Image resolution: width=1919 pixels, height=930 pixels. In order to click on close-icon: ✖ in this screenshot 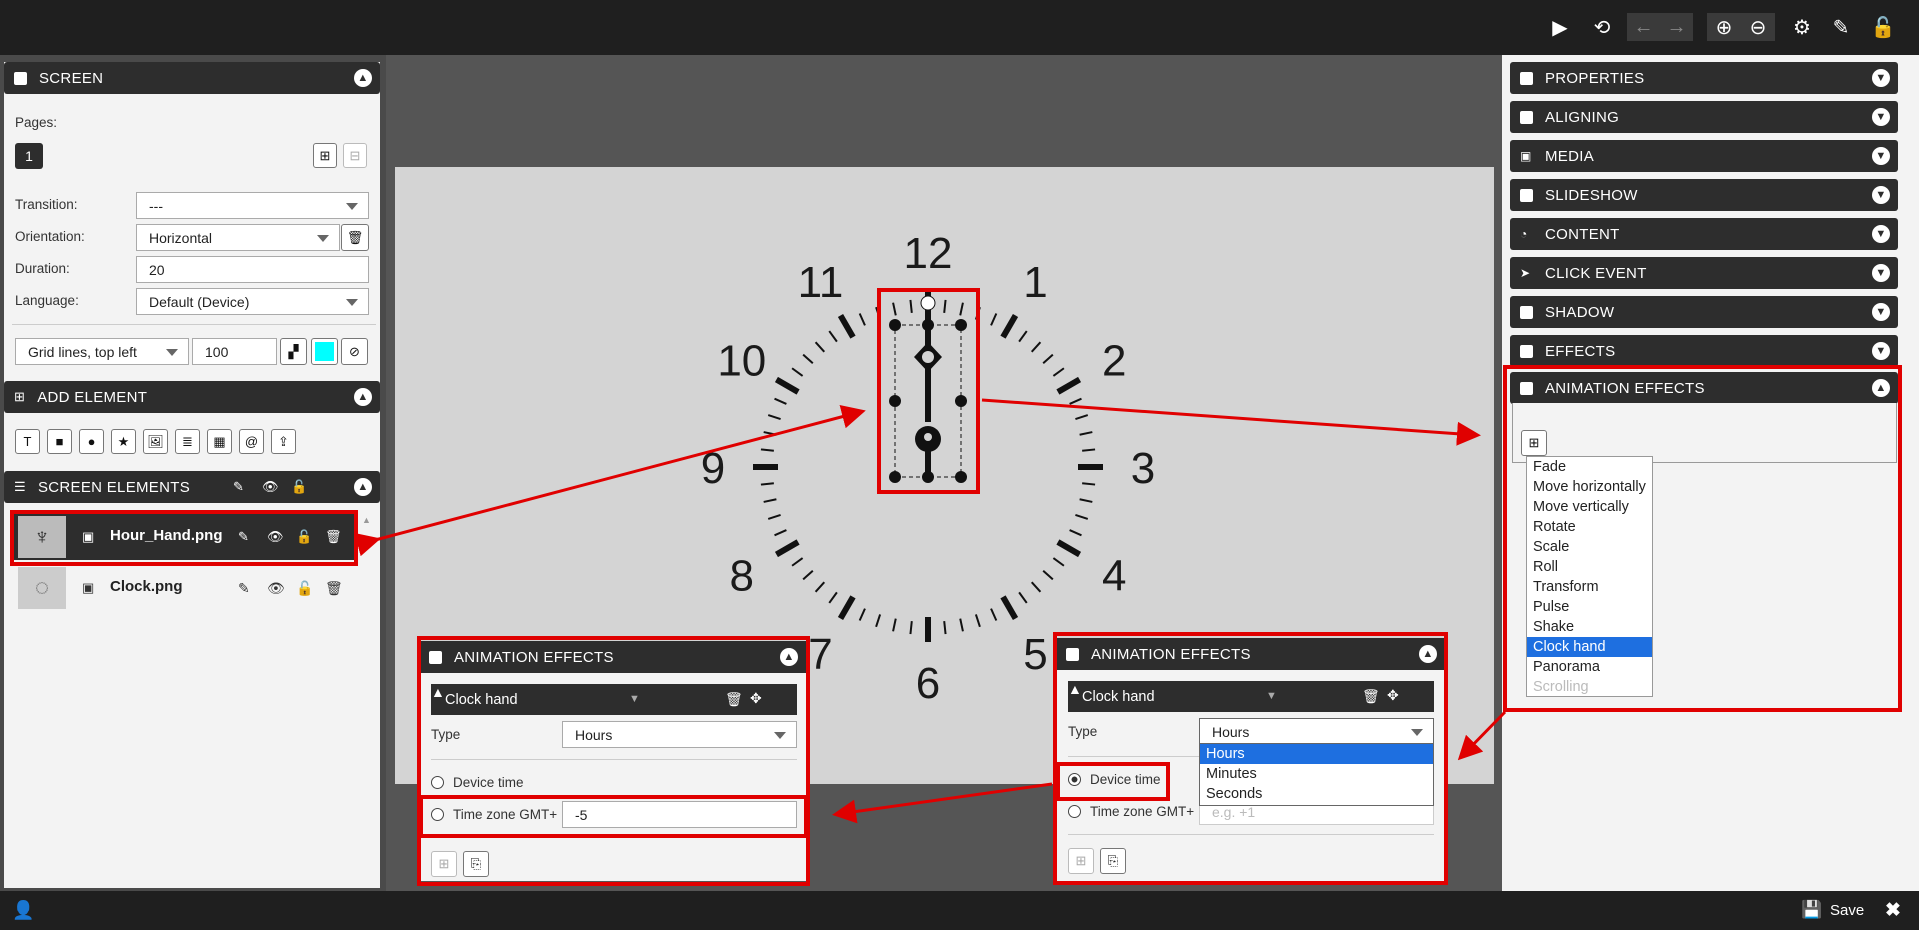, I will do `click(1893, 910)`.